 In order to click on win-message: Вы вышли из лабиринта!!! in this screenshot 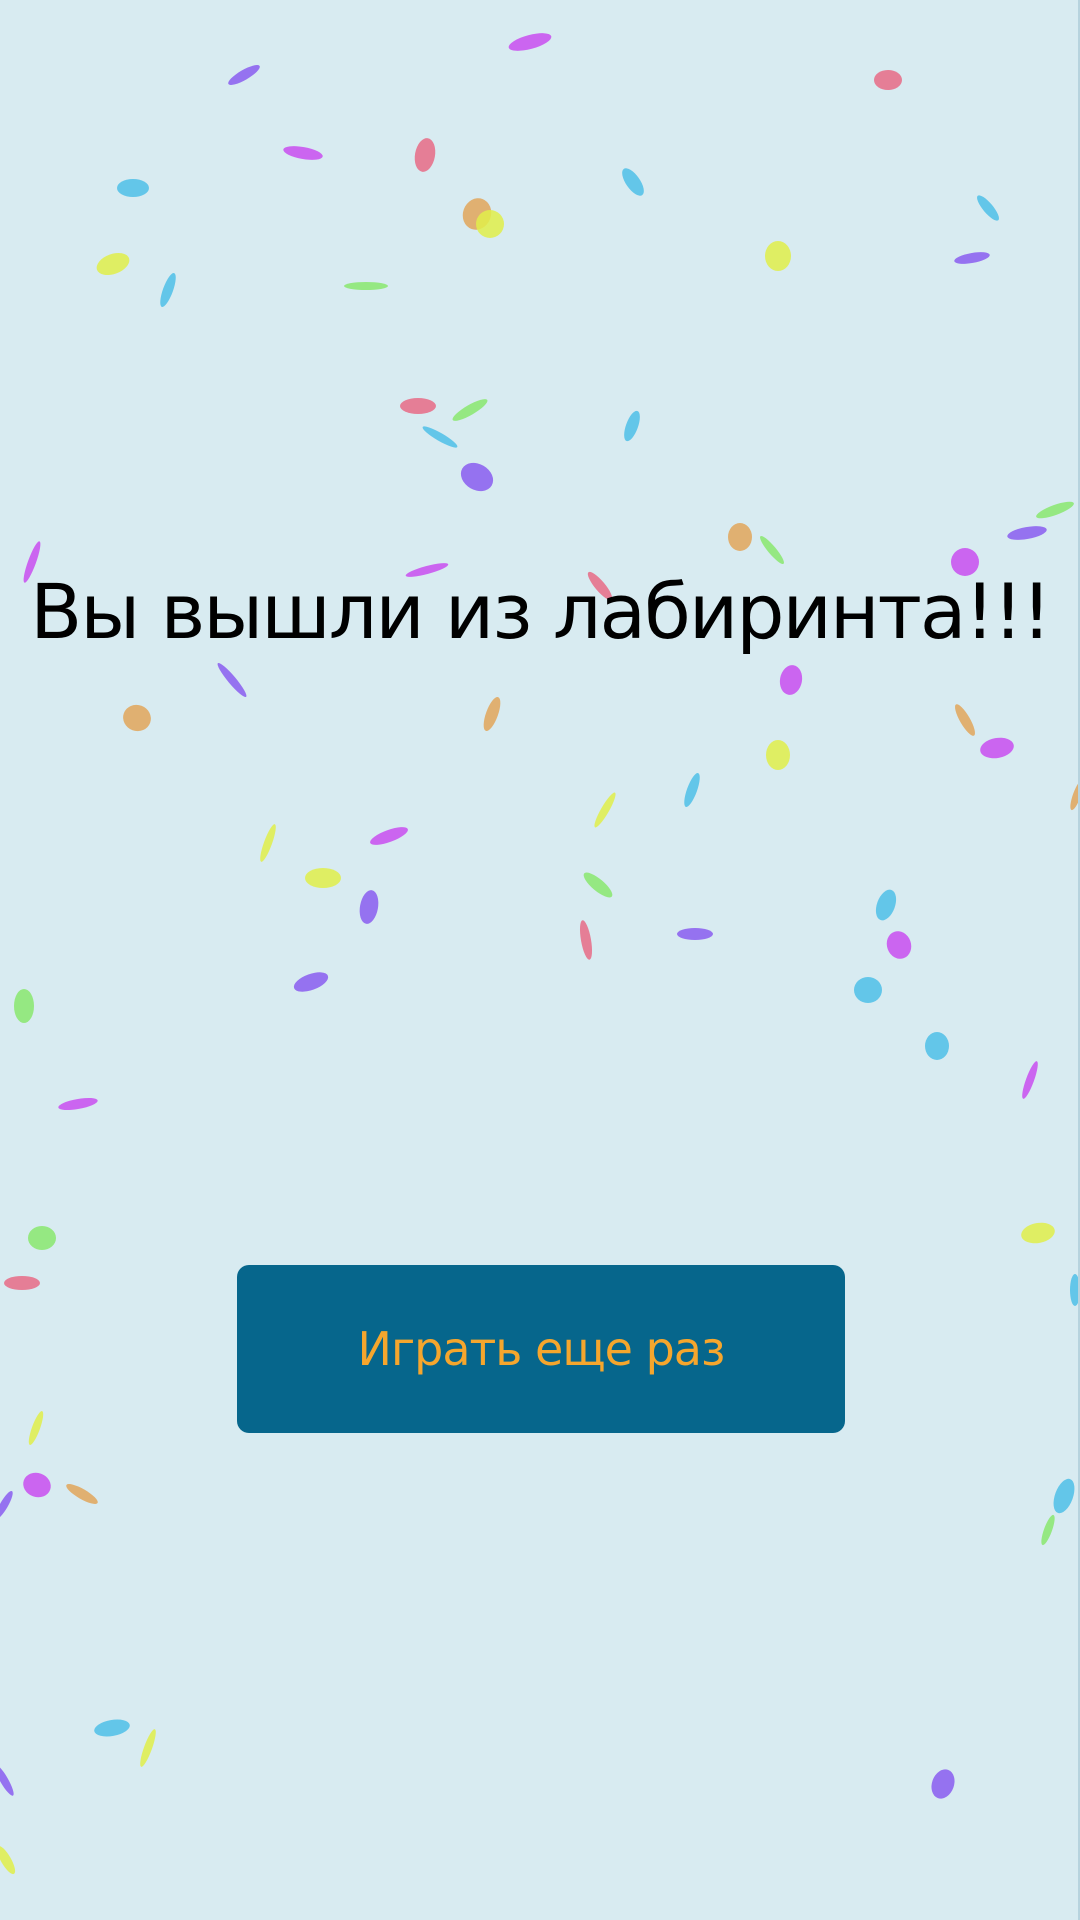, I will do `click(541, 611)`.